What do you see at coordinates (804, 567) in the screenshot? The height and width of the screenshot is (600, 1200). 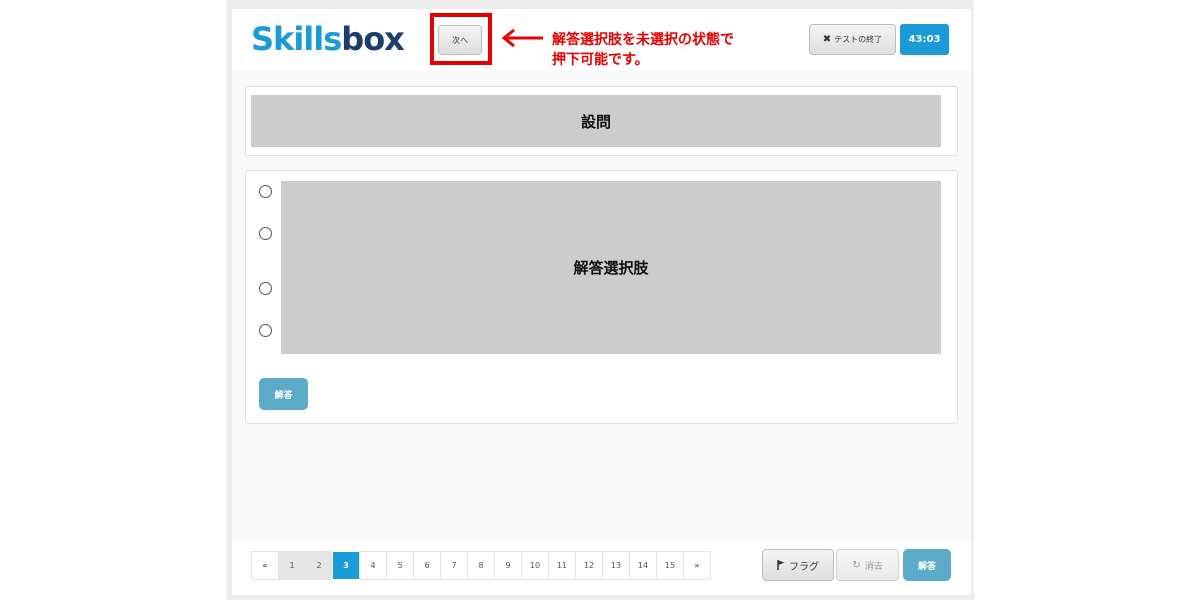 I see `flag-label: フラグ` at bounding box center [804, 567].